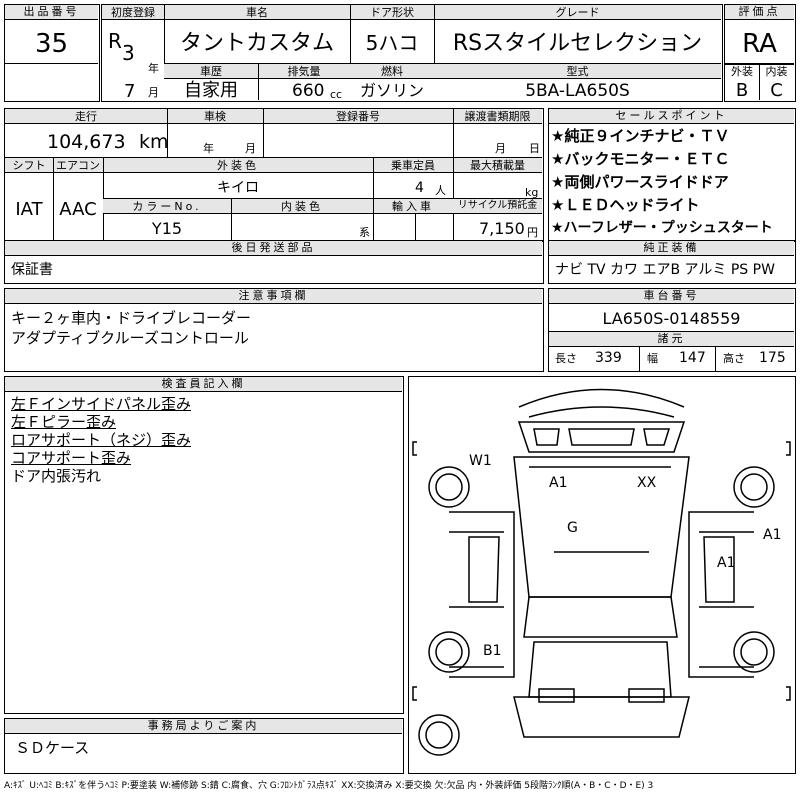 This screenshot has height=800, width=800. What do you see at coordinates (662, 228) in the screenshot?
I see `sales-point: ★ハーフレザー・プッシュスタート` at bounding box center [662, 228].